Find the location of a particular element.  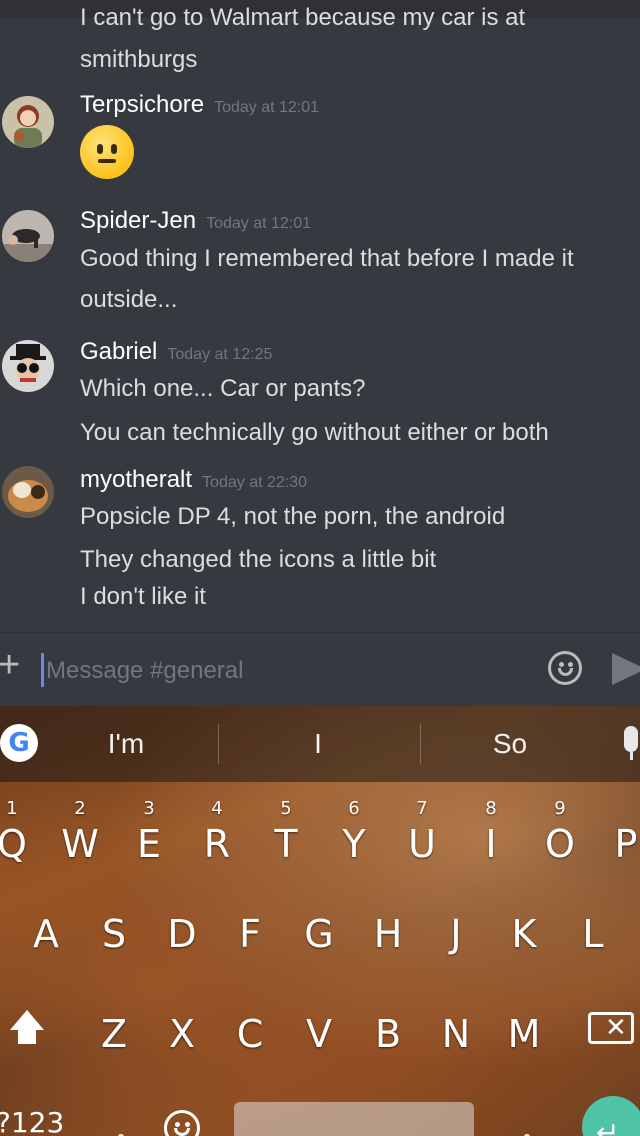

message-header: Gabriel Today at 12:25 is located at coordinates (176, 352).